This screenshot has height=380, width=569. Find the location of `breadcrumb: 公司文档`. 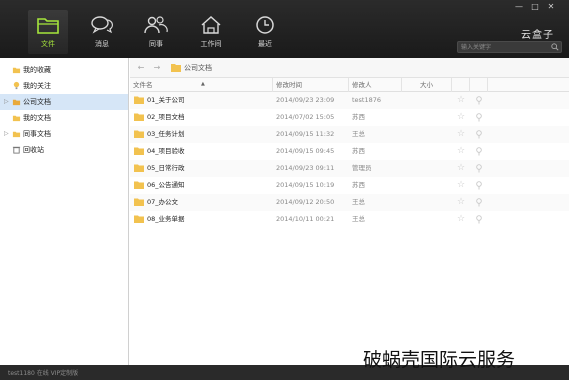

breadcrumb: 公司文档 is located at coordinates (198, 68).